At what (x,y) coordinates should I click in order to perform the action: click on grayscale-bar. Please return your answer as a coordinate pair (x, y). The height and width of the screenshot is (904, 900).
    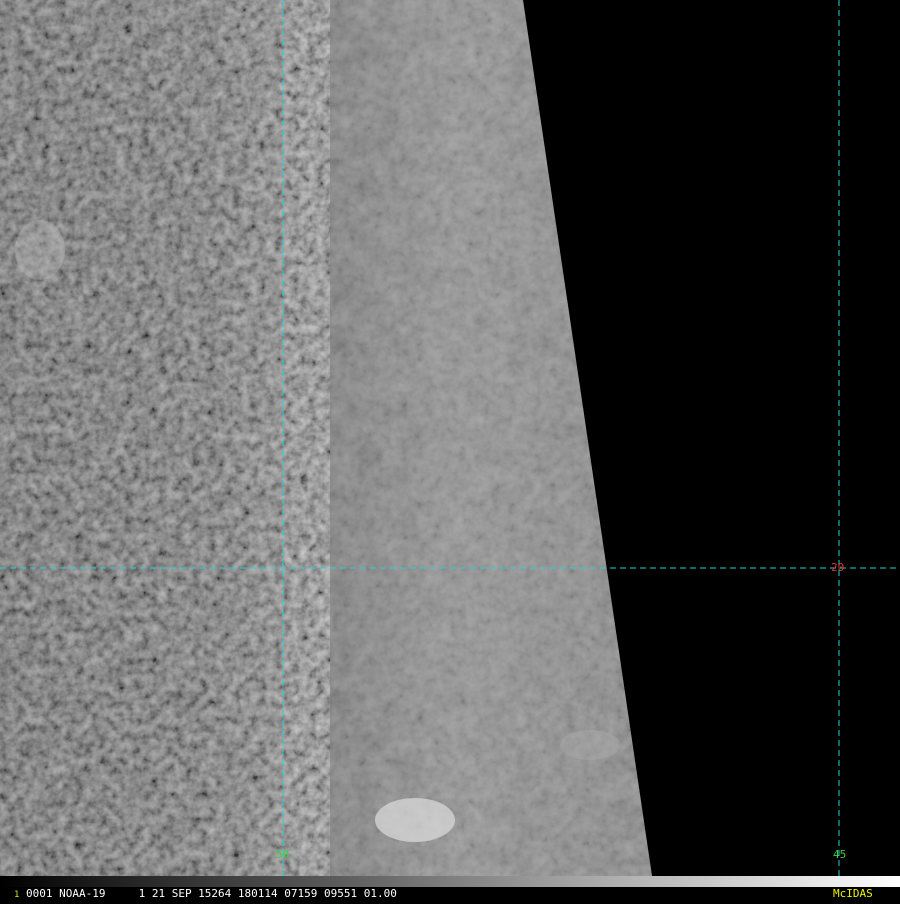
    Looking at the image, I should click on (450, 881).